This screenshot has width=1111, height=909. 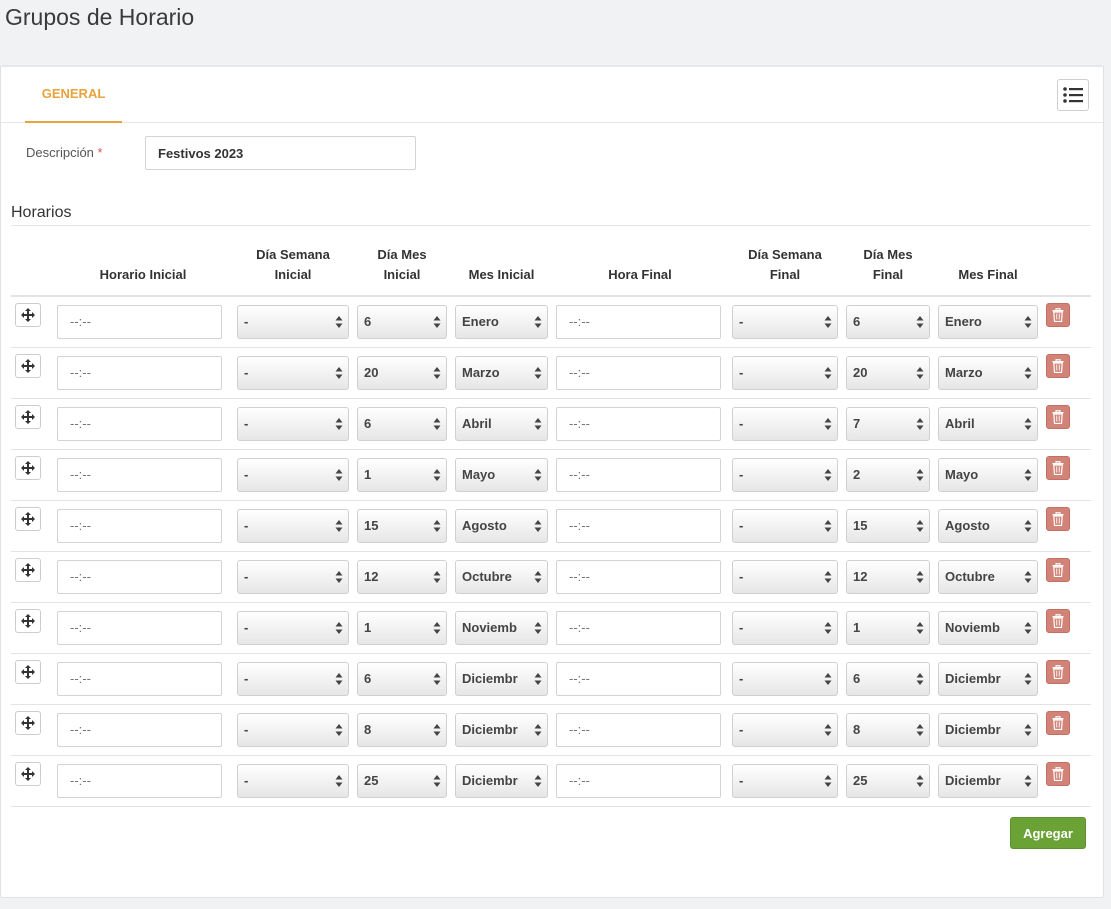 What do you see at coordinates (501, 321) in the screenshot?
I see `start-month-select: Enero` at bounding box center [501, 321].